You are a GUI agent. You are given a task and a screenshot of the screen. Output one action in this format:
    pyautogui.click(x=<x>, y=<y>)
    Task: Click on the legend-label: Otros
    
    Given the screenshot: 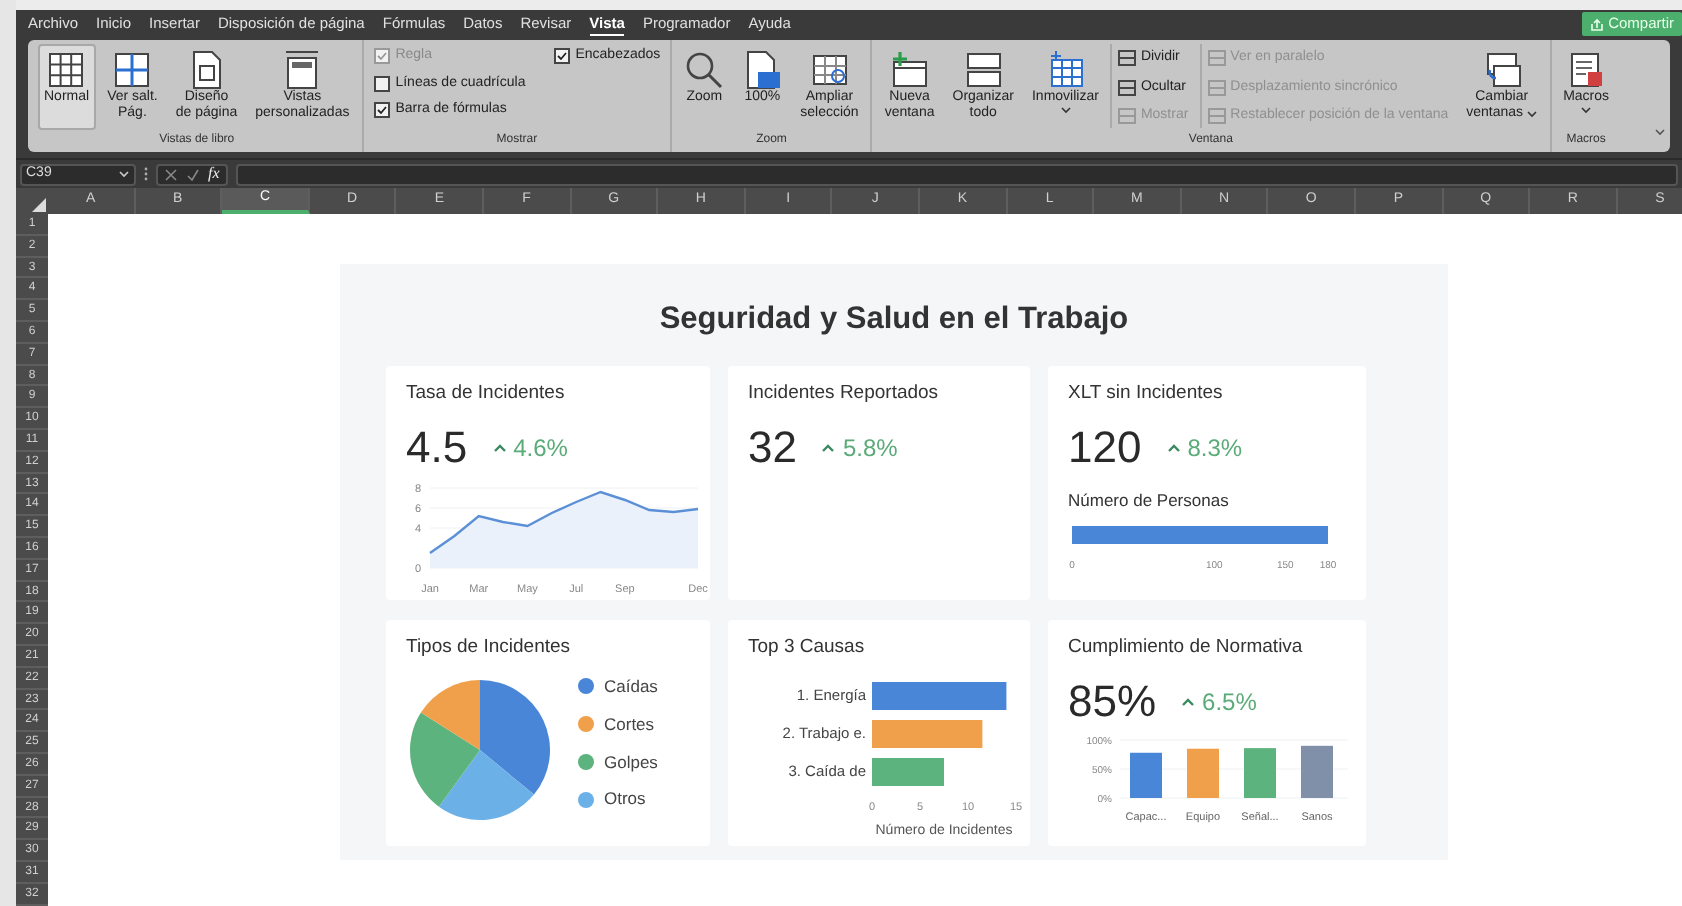 What is the action you would take?
    pyautogui.click(x=625, y=799)
    